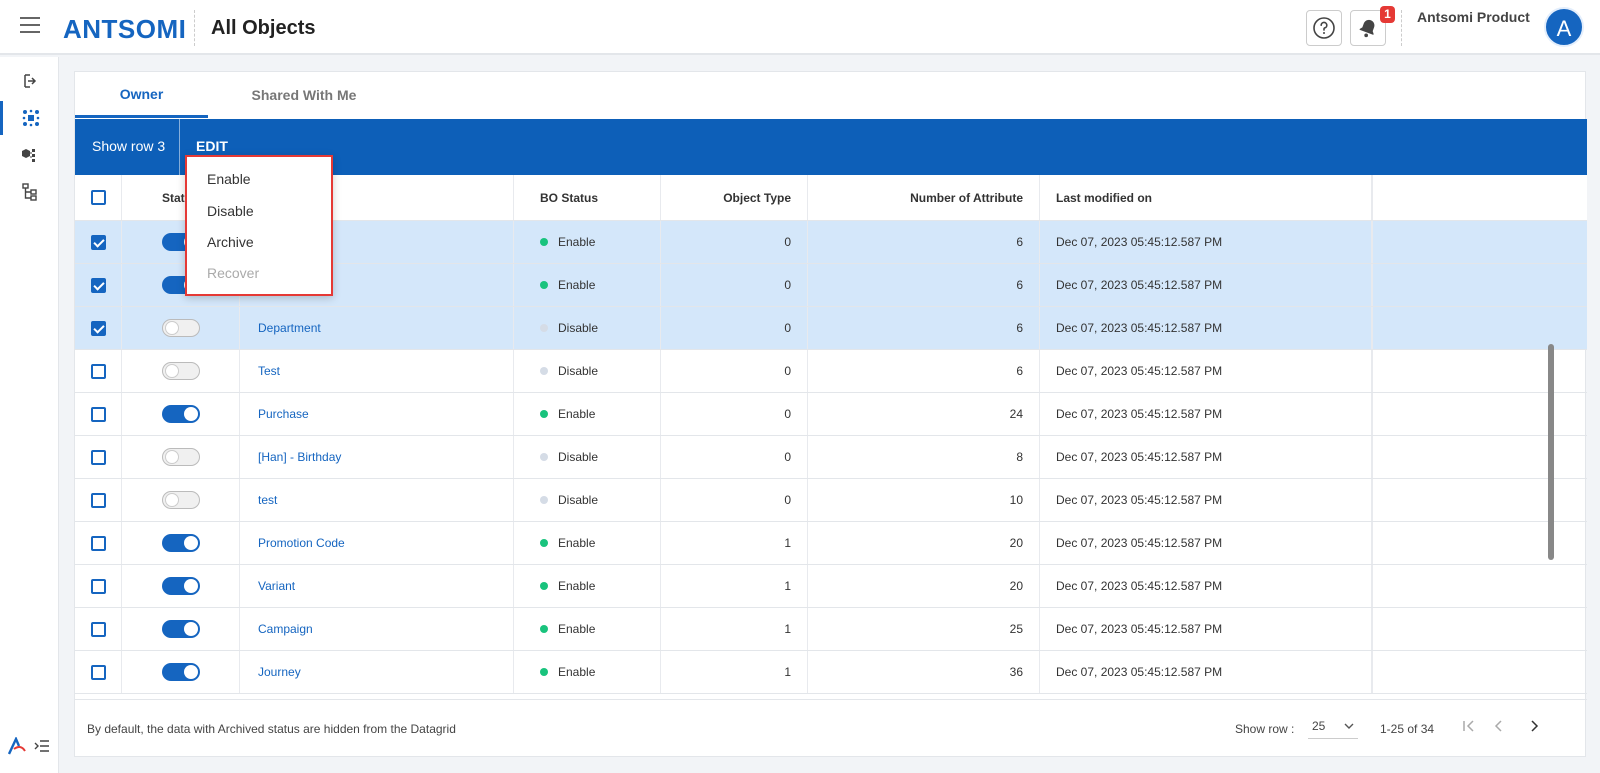 Image resolution: width=1600 pixels, height=773 pixels. I want to click on header-object-type: Object Type, so click(734, 197).